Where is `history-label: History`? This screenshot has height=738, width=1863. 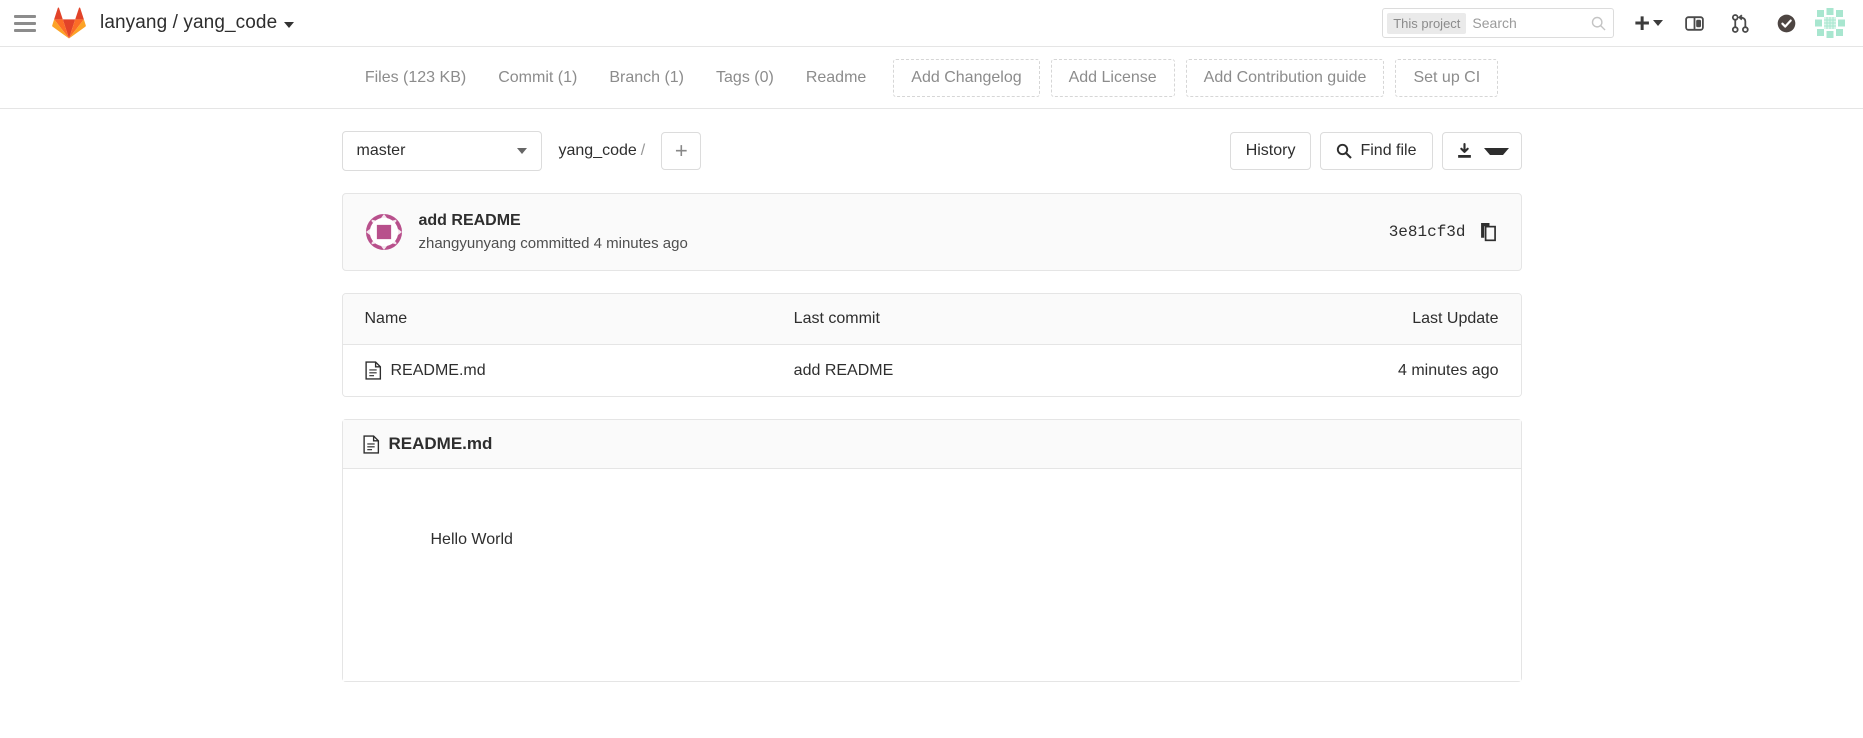
history-label: History is located at coordinates (1270, 150).